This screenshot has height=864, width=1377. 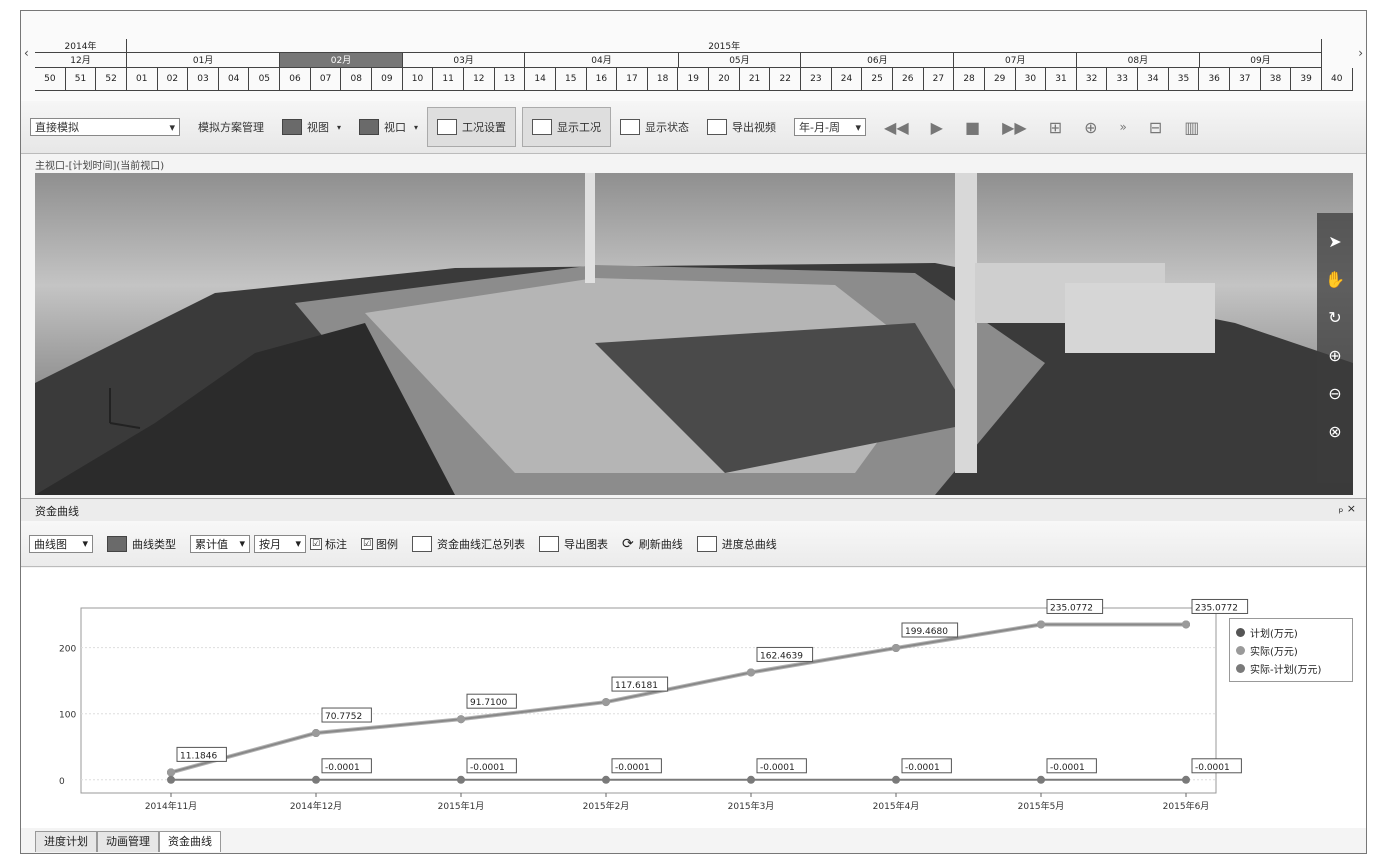 I want to click on settings-grid-icon: ⊞, so click(x=1055, y=127).